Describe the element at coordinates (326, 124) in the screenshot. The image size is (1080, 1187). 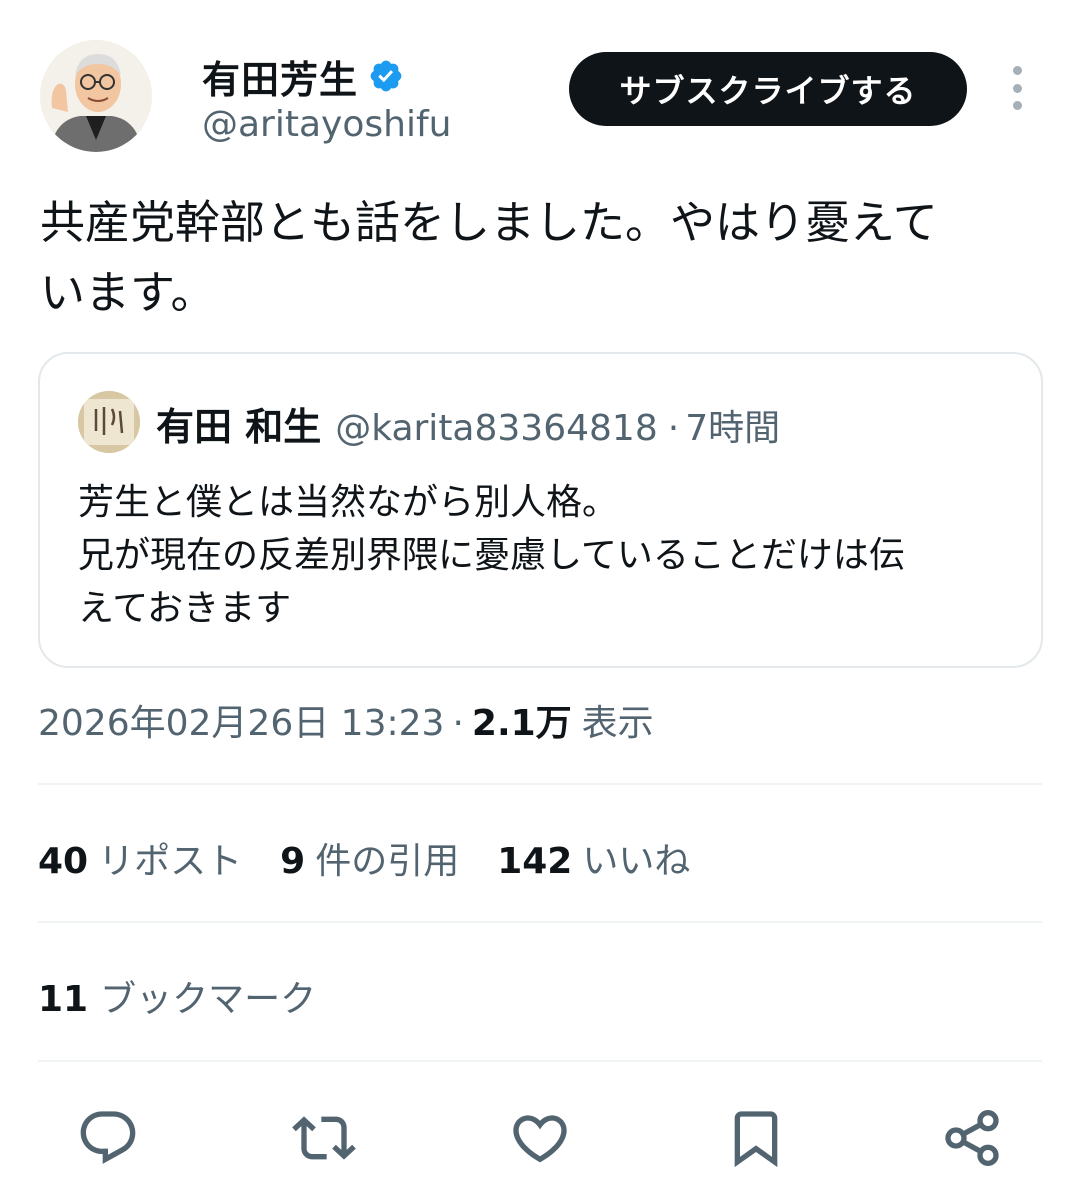
I see `author-handle: @aritayoshifu` at that location.